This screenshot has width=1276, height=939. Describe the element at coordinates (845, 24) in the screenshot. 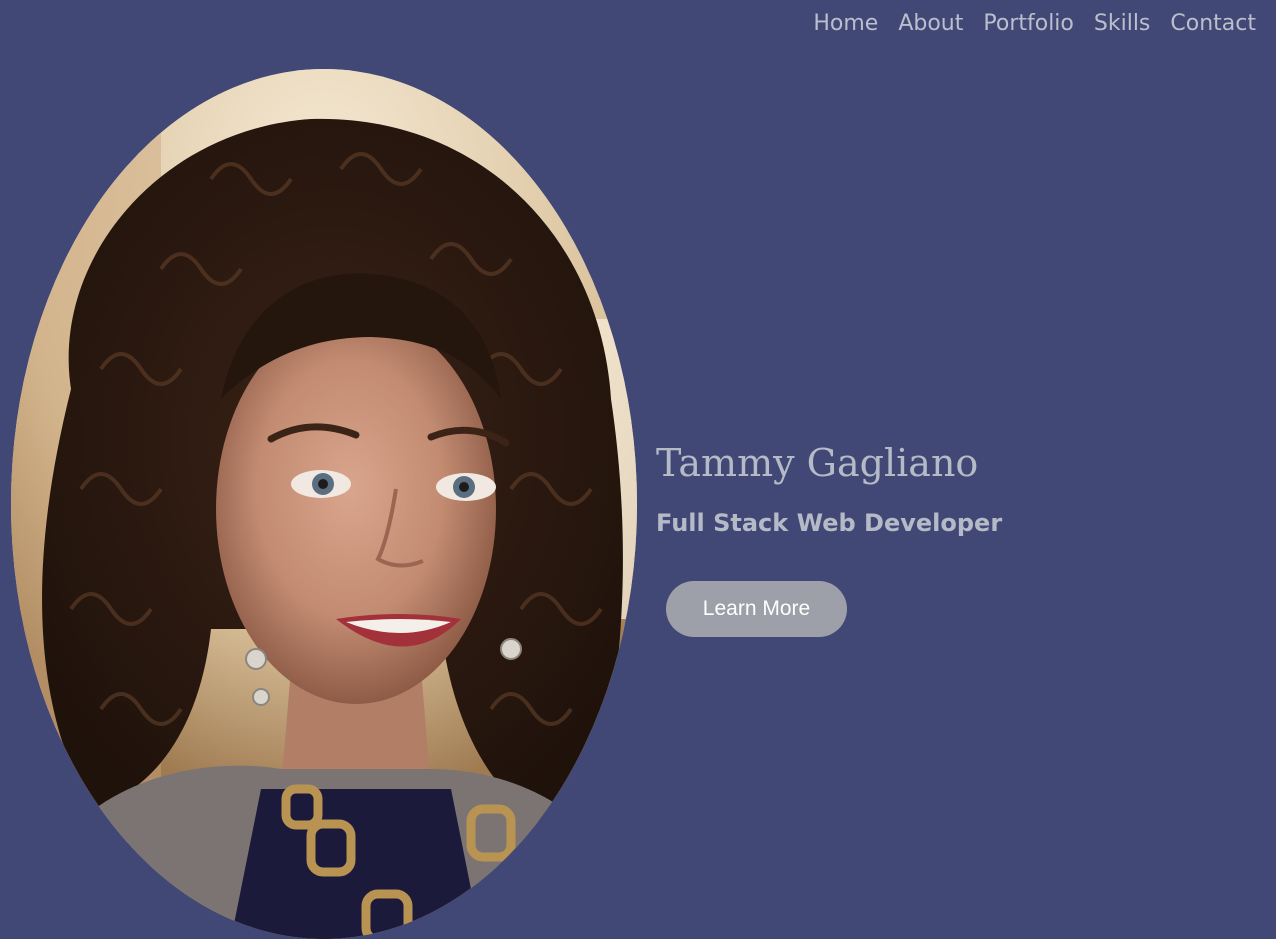

I see `nav-home: Home` at that location.